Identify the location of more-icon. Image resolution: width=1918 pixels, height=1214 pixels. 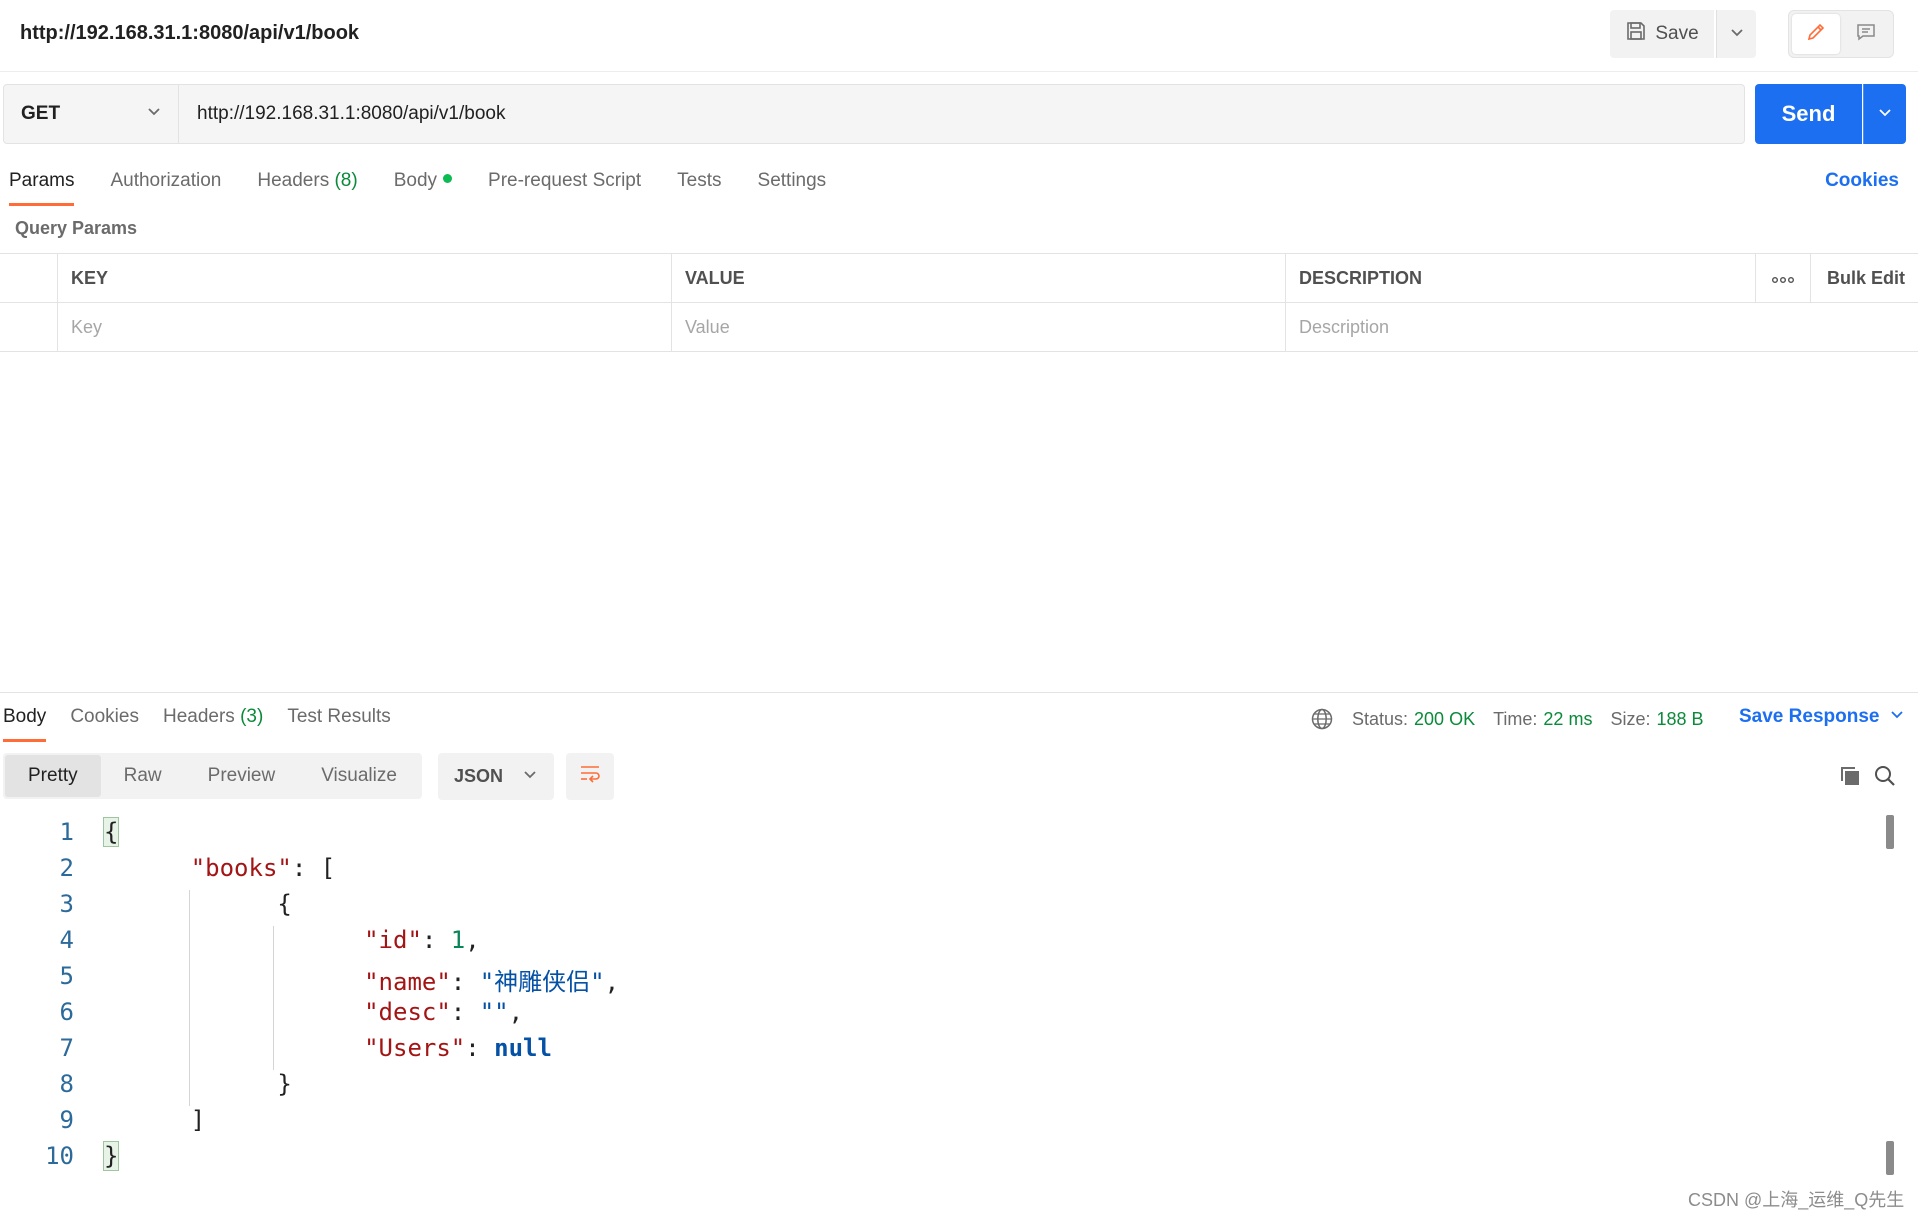
(1783, 278).